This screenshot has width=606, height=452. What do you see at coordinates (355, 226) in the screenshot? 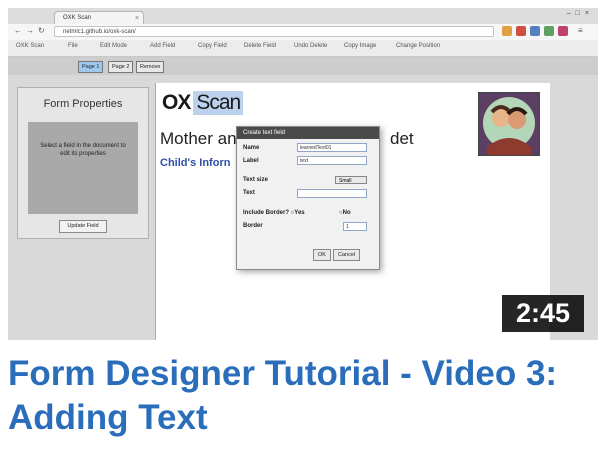
I see `border-input: 1` at bounding box center [355, 226].